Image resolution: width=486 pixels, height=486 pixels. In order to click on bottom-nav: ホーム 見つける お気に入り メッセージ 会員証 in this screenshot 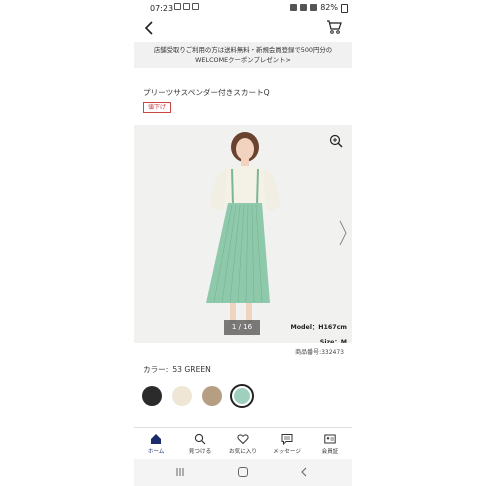, I will do `click(243, 443)`.